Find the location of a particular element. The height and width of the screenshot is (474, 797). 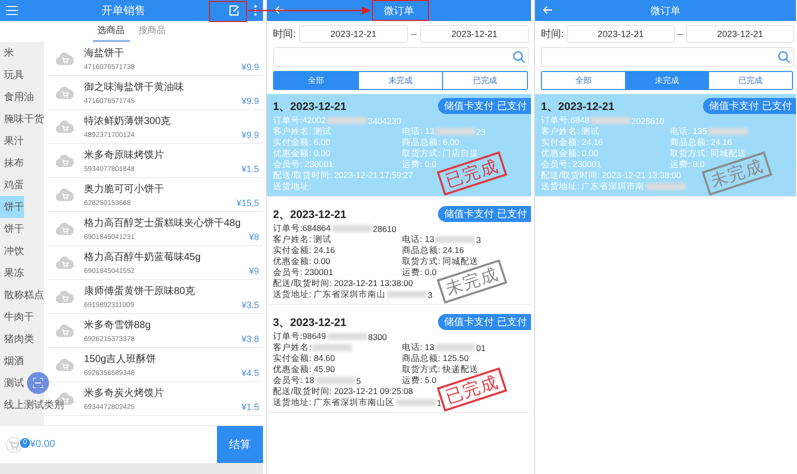

order-detail: 客户姓名: is located at coordinates (292, 348).